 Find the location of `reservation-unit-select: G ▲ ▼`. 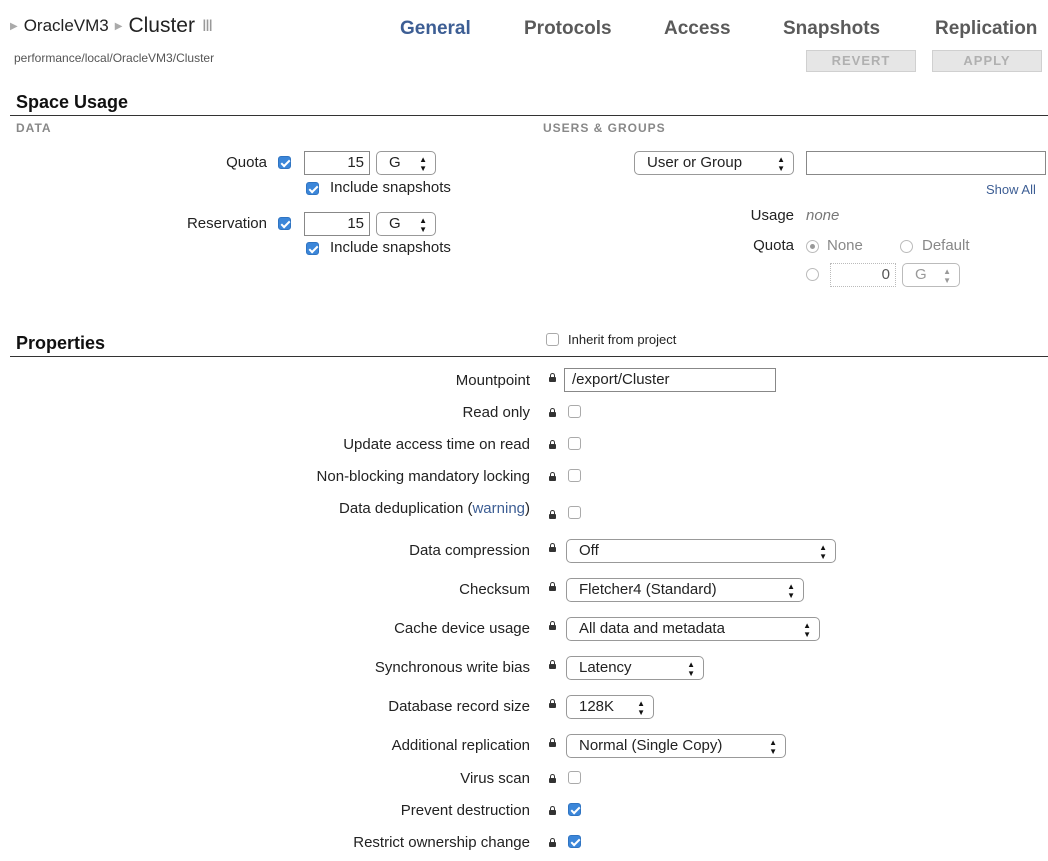

reservation-unit-select: G ▲ ▼ is located at coordinates (406, 224).